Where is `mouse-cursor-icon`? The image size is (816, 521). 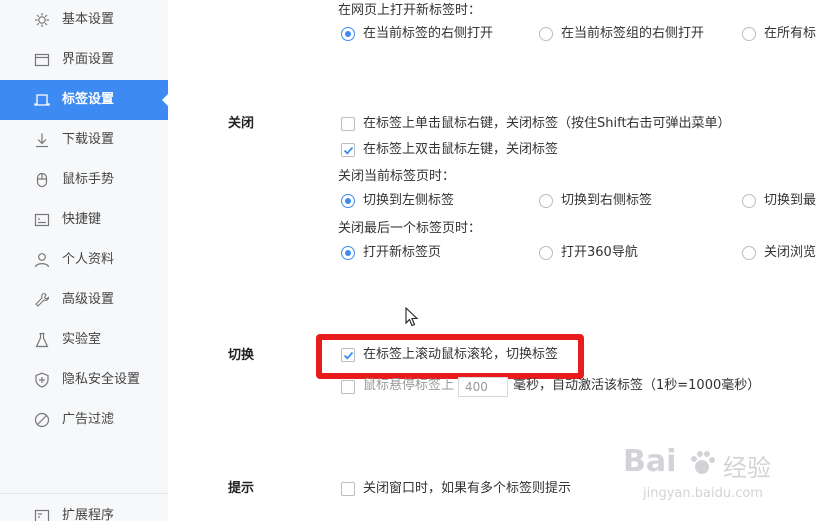 mouse-cursor-icon is located at coordinates (412, 317).